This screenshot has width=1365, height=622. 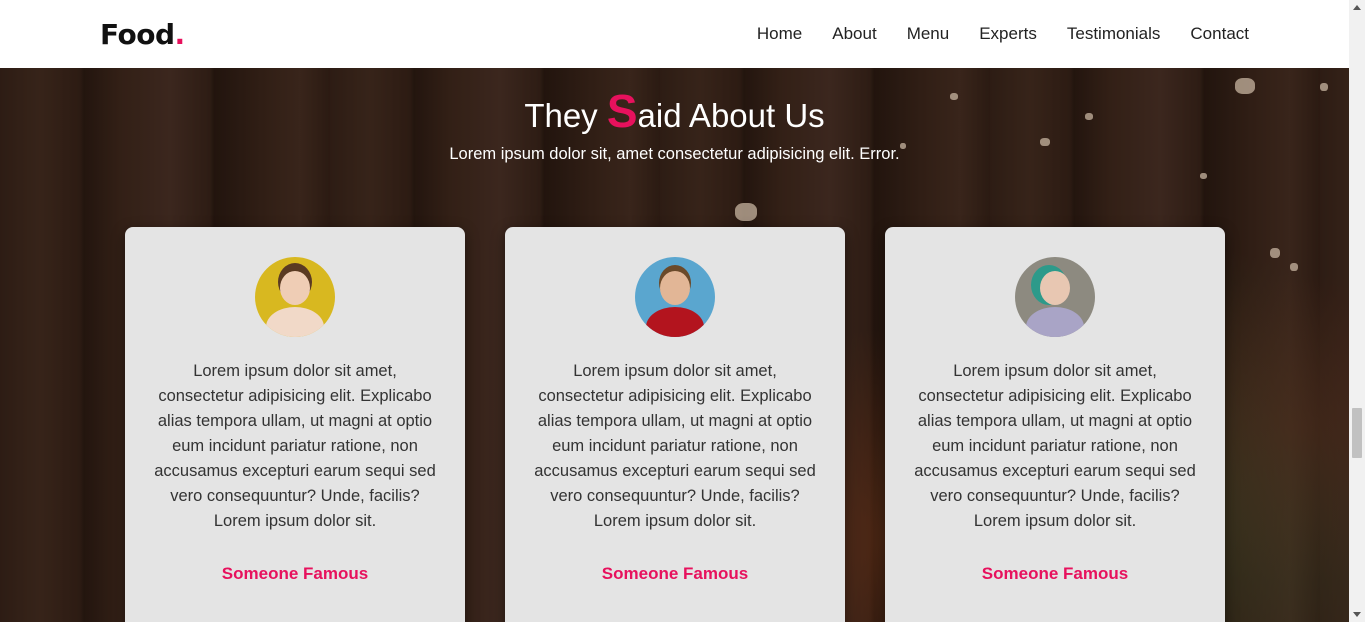 What do you see at coordinates (854, 34) in the screenshot?
I see `nav-link-about: About` at bounding box center [854, 34].